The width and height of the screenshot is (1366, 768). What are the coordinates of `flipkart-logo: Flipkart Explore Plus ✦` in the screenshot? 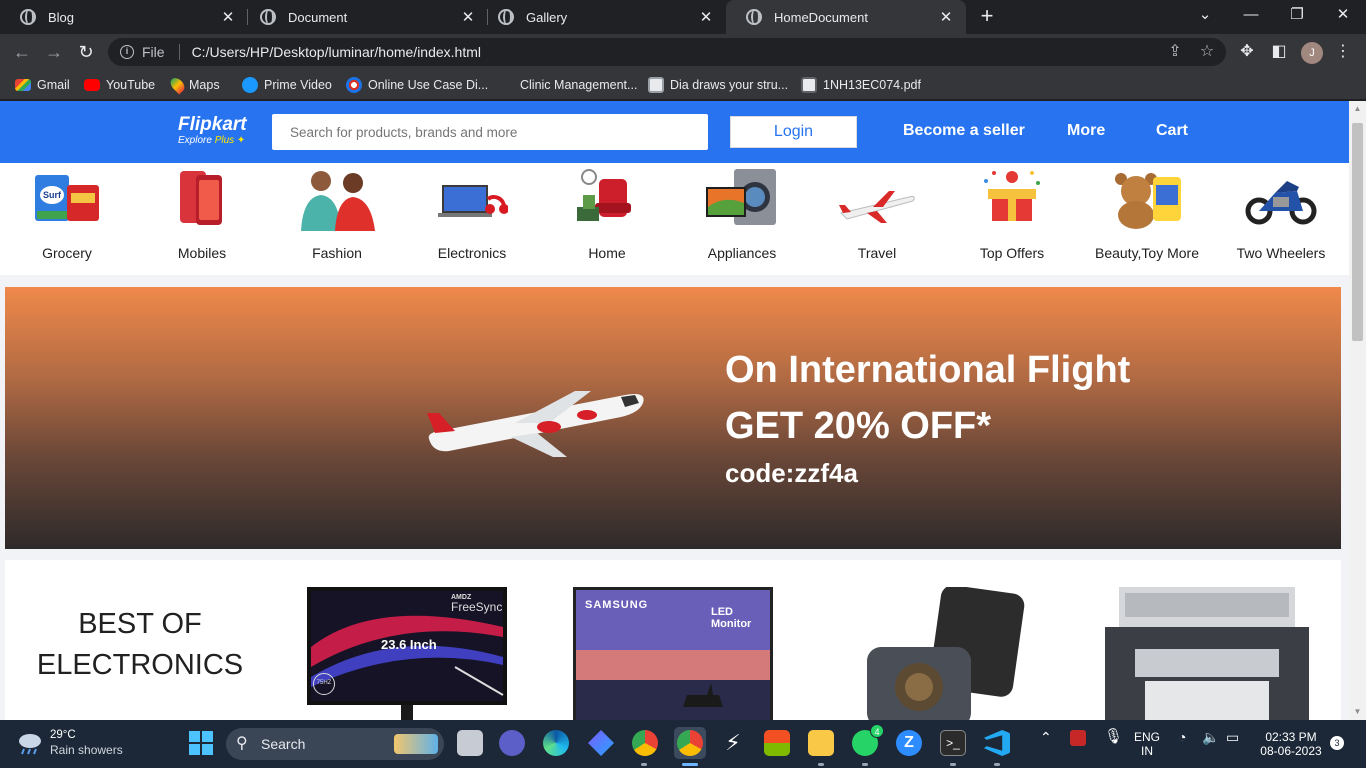 It's located at (222, 132).